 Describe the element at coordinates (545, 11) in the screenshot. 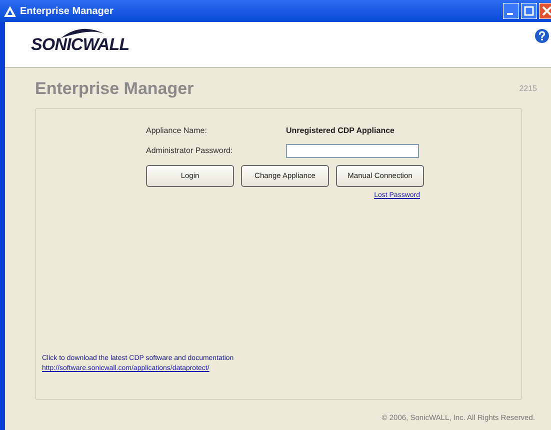

I see `close-icon` at that location.